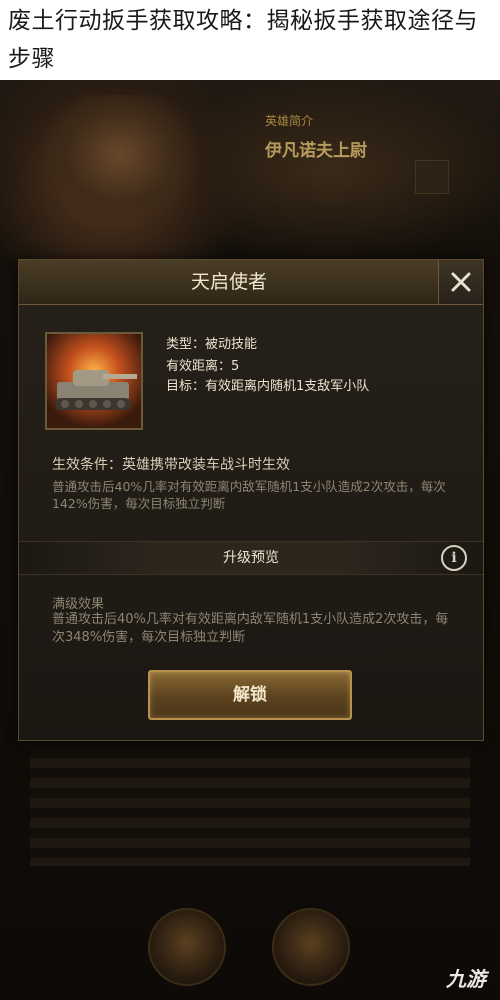  I want to click on close-icon, so click(461, 282).